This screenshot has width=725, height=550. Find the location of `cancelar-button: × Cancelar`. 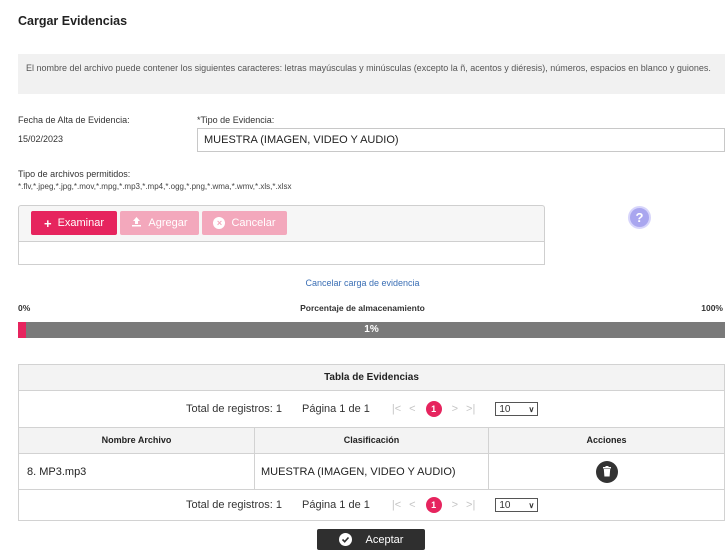

cancelar-button: × Cancelar is located at coordinates (244, 223).